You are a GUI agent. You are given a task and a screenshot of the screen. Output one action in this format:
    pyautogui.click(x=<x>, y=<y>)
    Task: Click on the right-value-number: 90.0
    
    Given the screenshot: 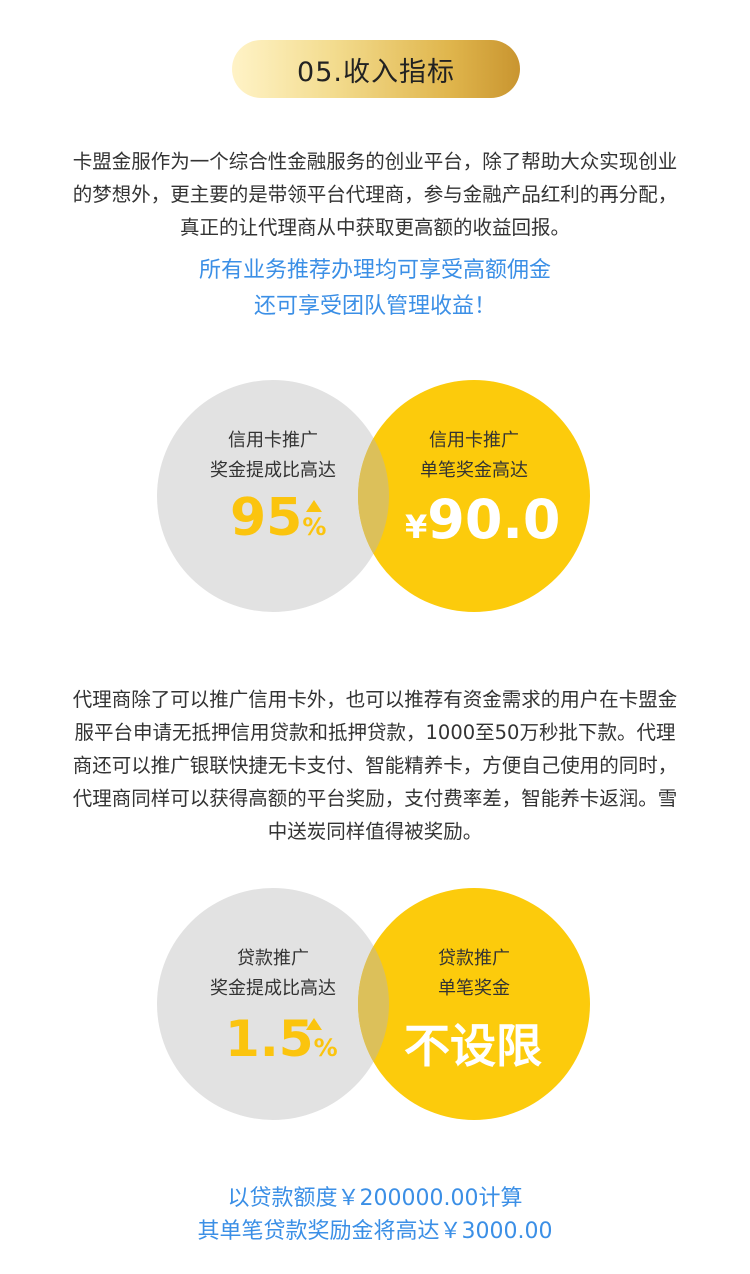 What is the action you would take?
    pyautogui.click(x=494, y=519)
    